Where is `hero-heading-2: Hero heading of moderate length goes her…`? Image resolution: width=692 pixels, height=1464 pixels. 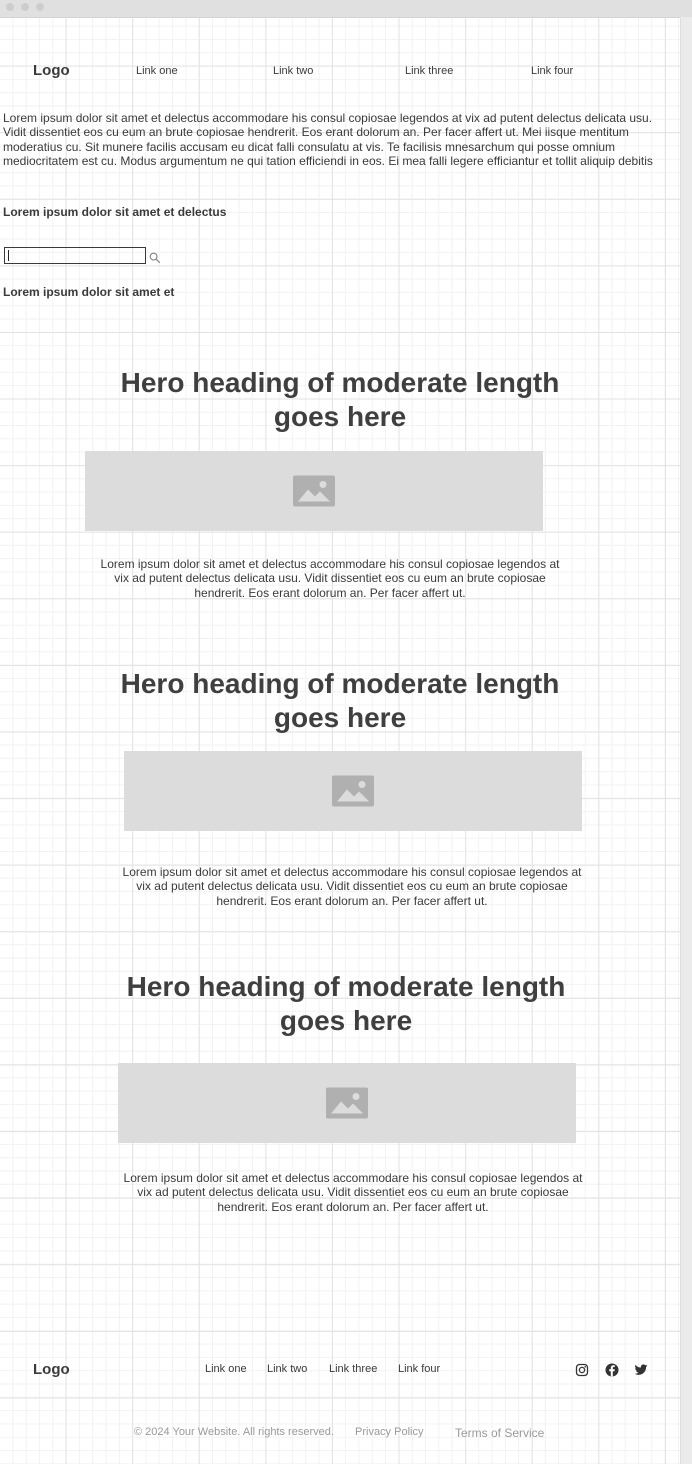 hero-heading-2: Hero heading of moderate length goes her… is located at coordinates (340, 701).